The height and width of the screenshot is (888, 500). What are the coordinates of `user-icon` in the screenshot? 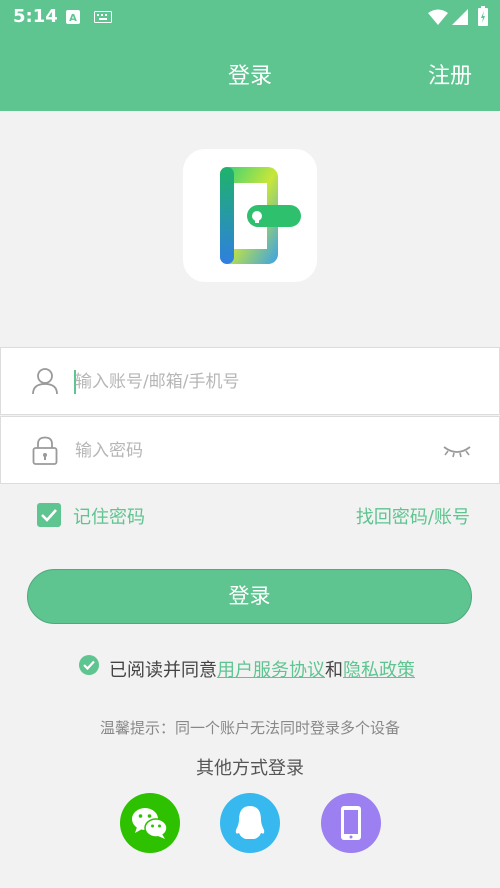 It's located at (45, 383).